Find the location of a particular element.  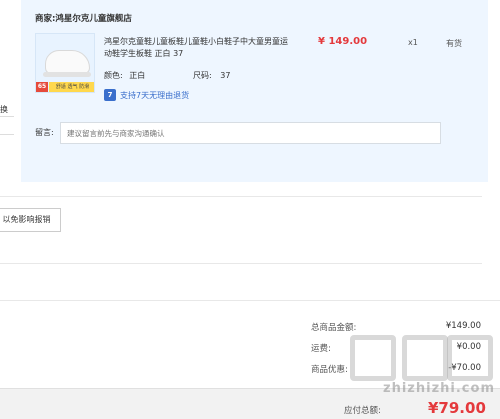

size-label: 尺码: is located at coordinates (202, 75).